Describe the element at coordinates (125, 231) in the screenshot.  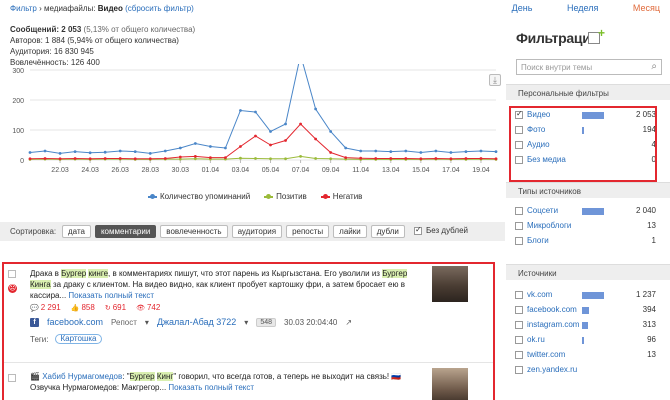
I see `sort-option-button: комментарии` at that location.